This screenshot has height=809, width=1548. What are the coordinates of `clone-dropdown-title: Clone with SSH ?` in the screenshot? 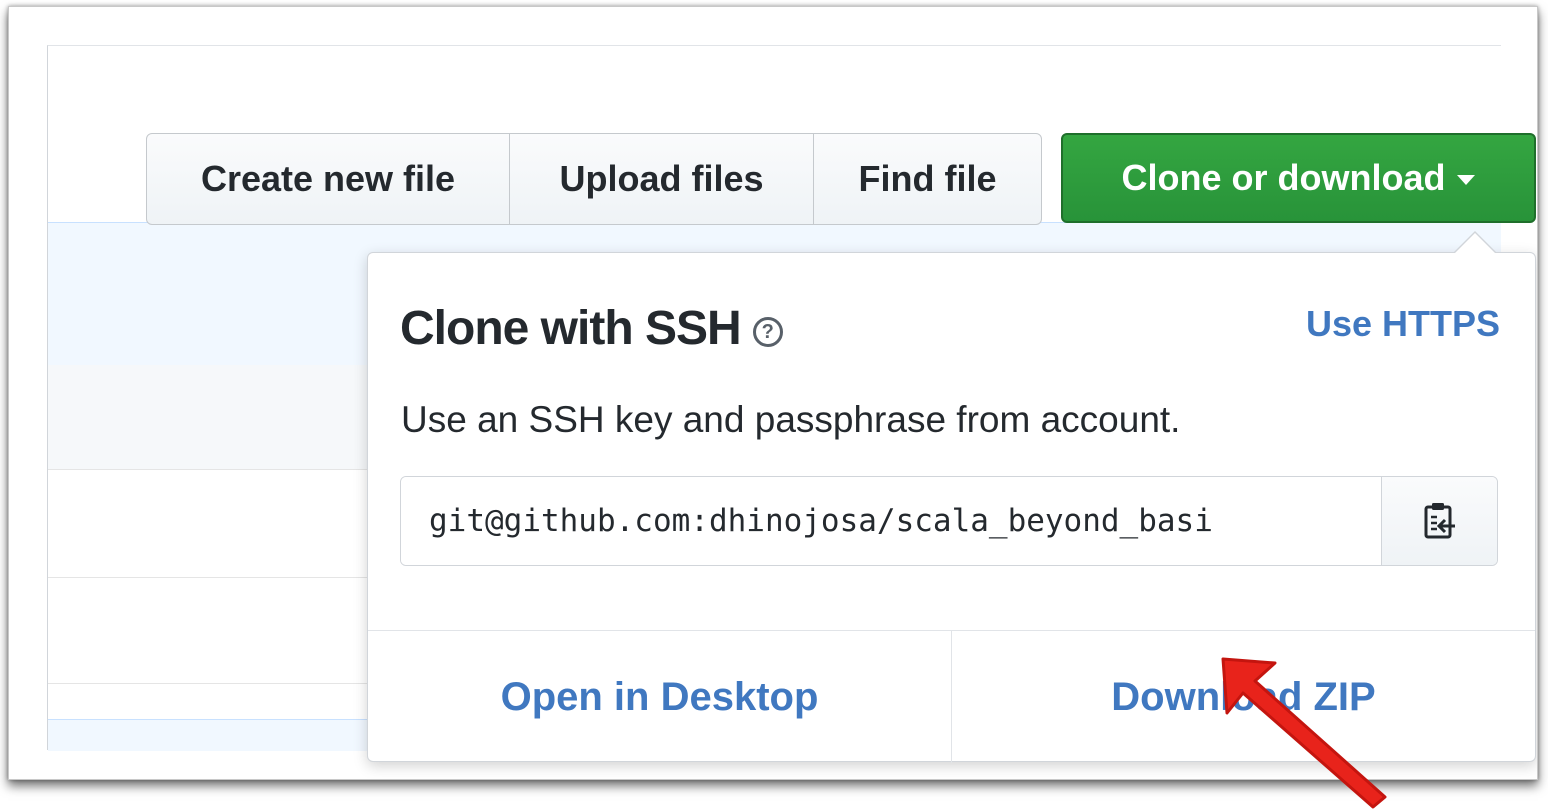 It's located at (591, 328).